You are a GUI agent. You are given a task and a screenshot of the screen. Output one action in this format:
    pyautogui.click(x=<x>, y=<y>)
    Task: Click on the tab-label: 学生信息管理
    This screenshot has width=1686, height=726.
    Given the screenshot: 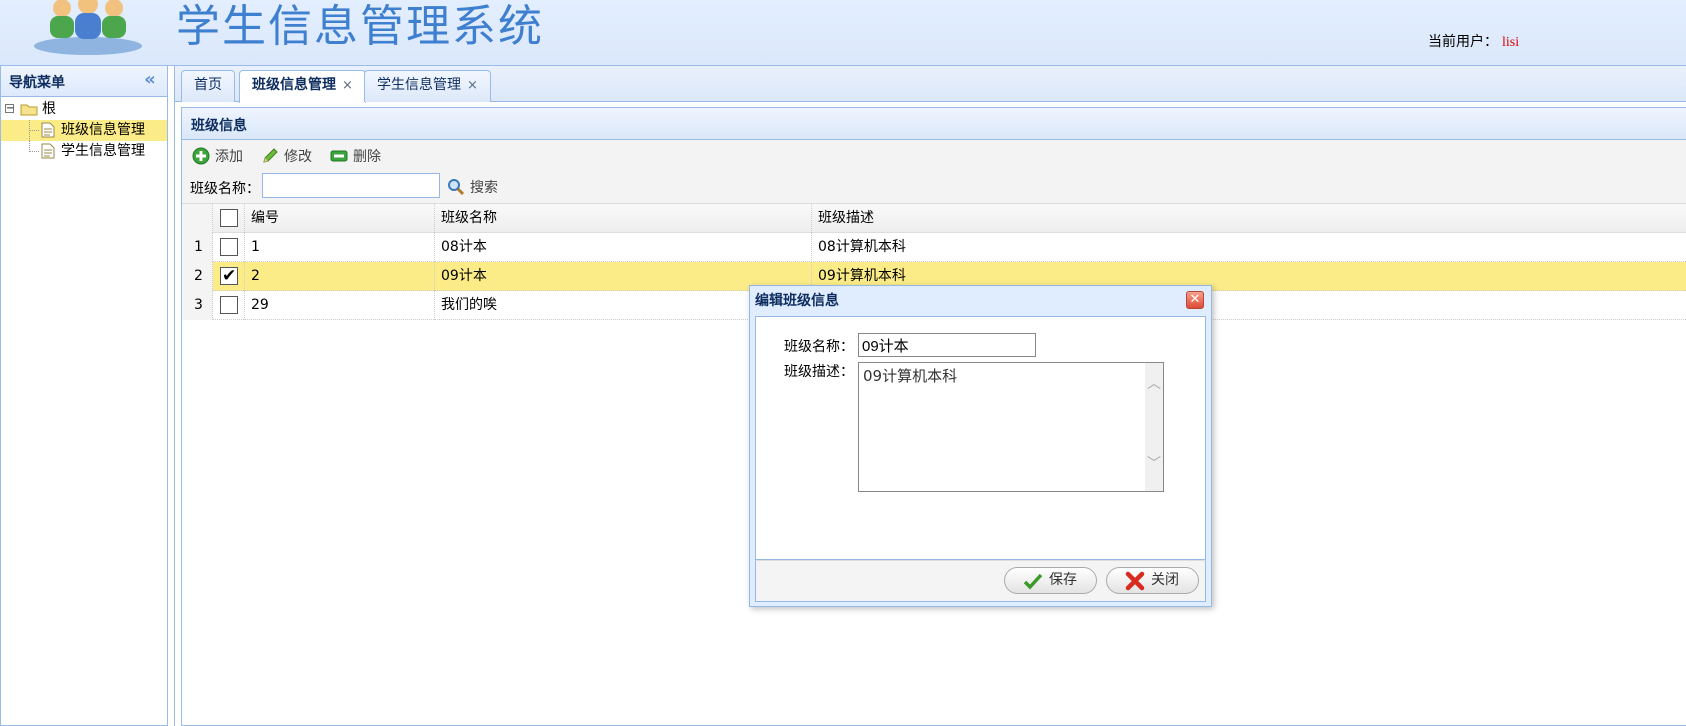 What is the action you would take?
    pyautogui.click(x=419, y=85)
    